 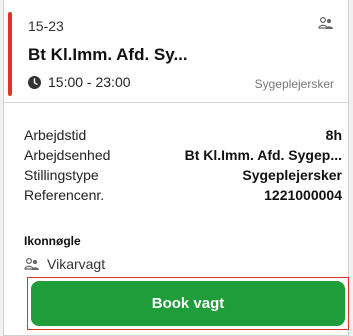 I want to click on icon-legend-title: Ikonnøgle, so click(x=52, y=241).